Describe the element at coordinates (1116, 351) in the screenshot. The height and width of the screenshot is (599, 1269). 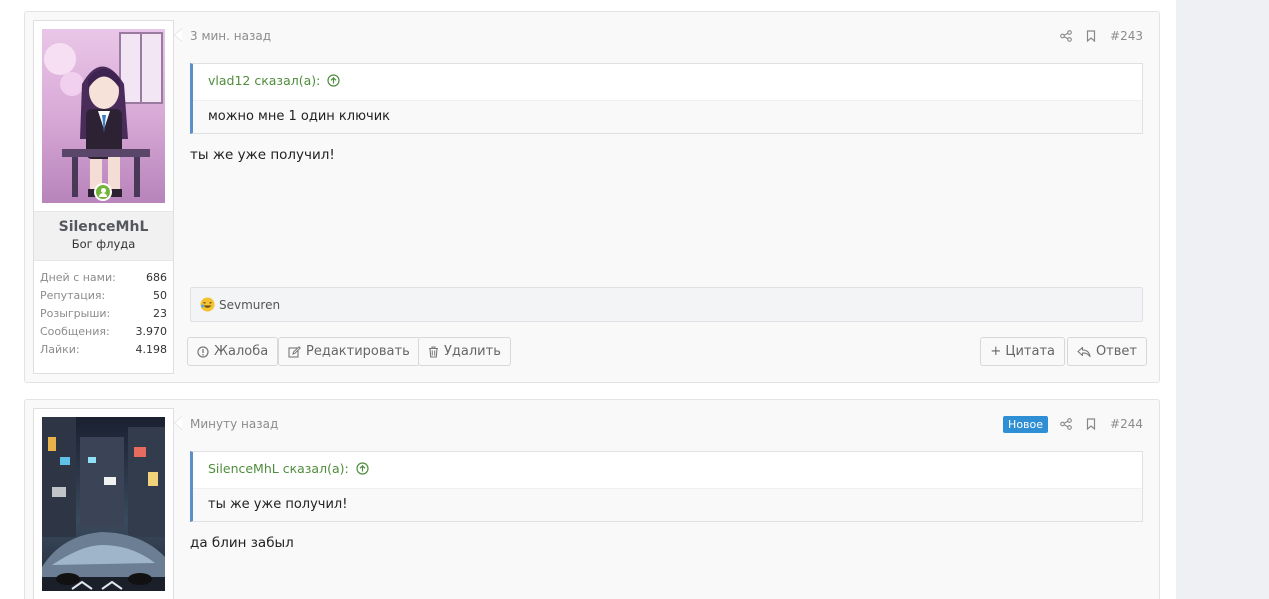
I see `reply-label: Ответ` at that location.